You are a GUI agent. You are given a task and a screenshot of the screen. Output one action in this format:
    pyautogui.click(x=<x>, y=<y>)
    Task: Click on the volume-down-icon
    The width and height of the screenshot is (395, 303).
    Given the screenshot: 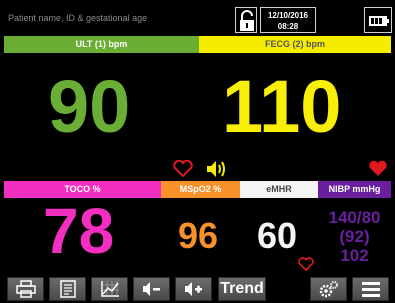 What is the action you would take?
    pyautogui.click(x=151, y=289)
    